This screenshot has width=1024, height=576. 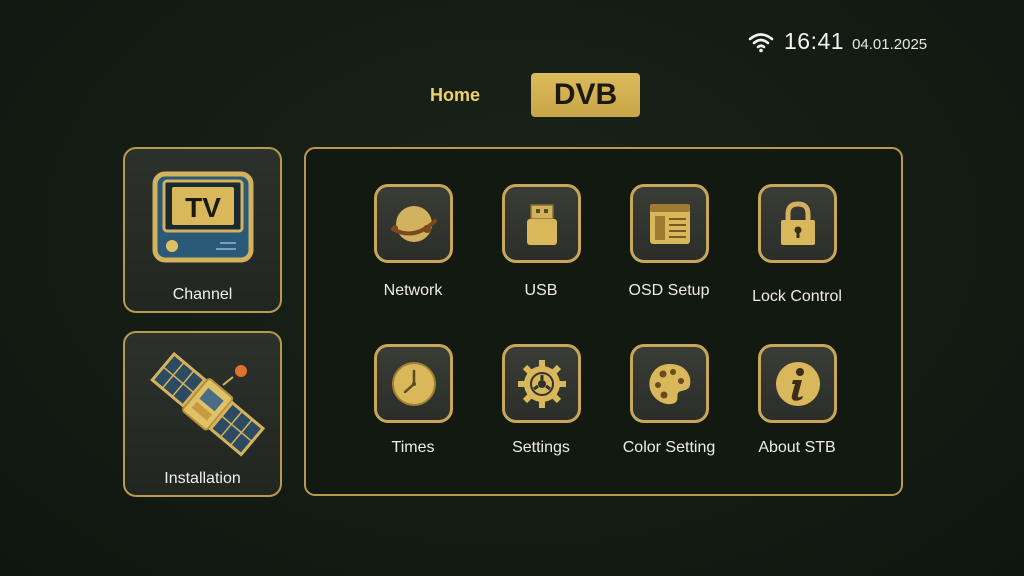 I want to click on network-icon, so click(x=413, y=223).